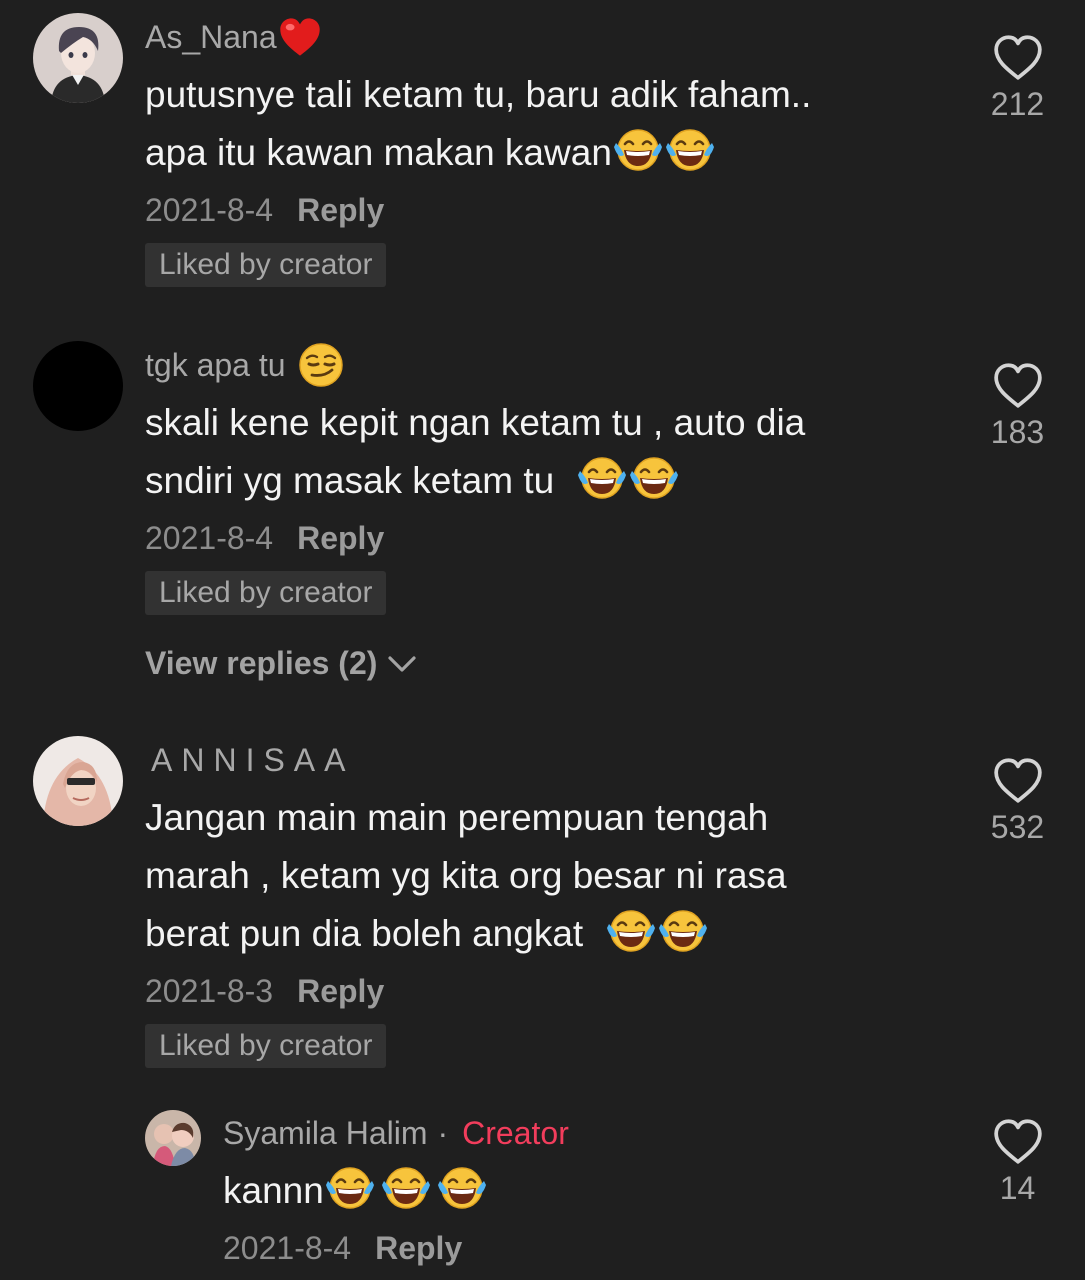  What do you see at coordinates (535, 934) in the screenshot?
I see `comment-text-line: berat pun dia boleh angkat` at bounding box center [535, 934].